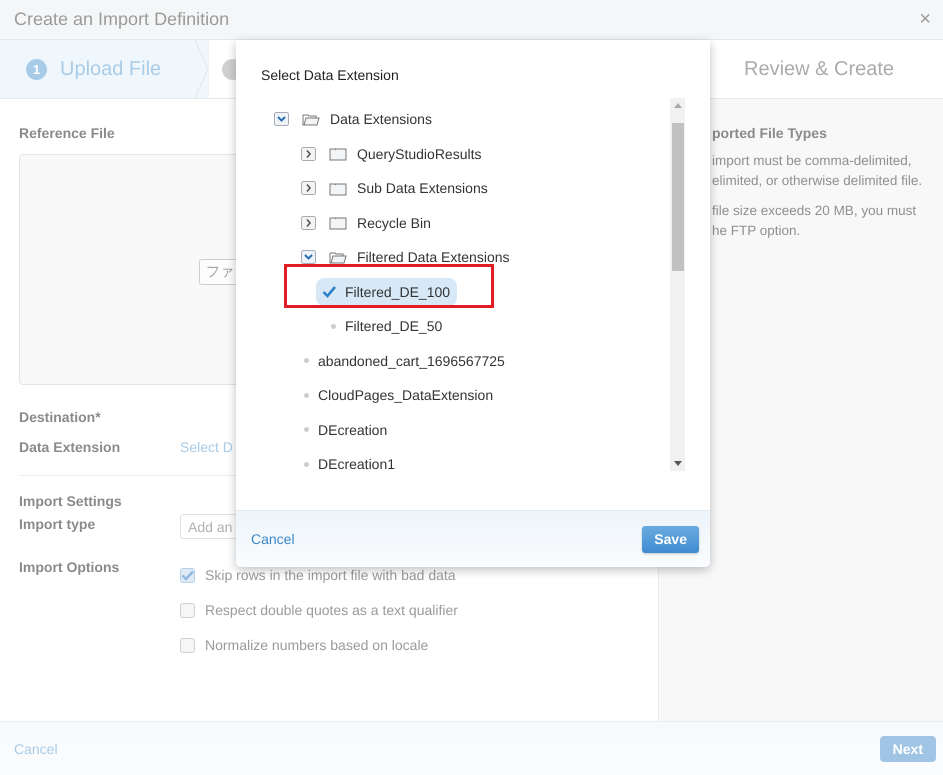 The image size is (943, 775). Describe the element at coordinates (69, 567) in the screenshot. I see `field-label: Import Options` at that location.